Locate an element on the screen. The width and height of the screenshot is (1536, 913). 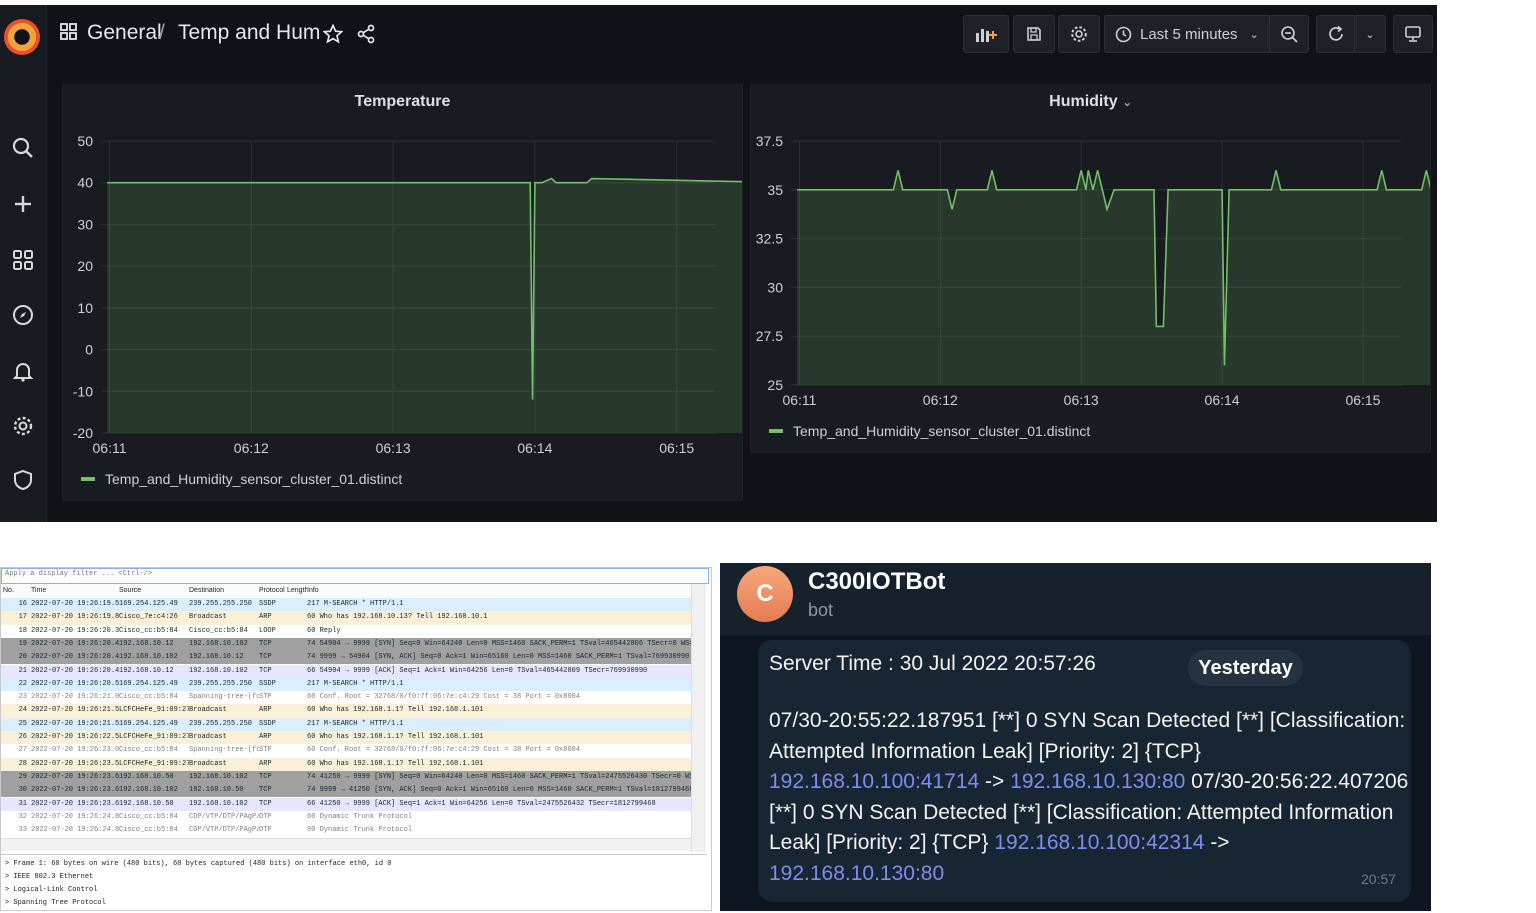
table-cell-no: 27 is located at coordinates (22, 750).